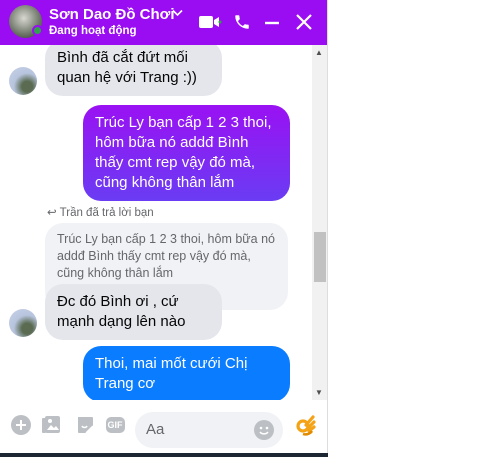  What do you see at coordinates (264, 430) in the screenshot?
I see `emoji-icon` at bounding box center [264, 430].